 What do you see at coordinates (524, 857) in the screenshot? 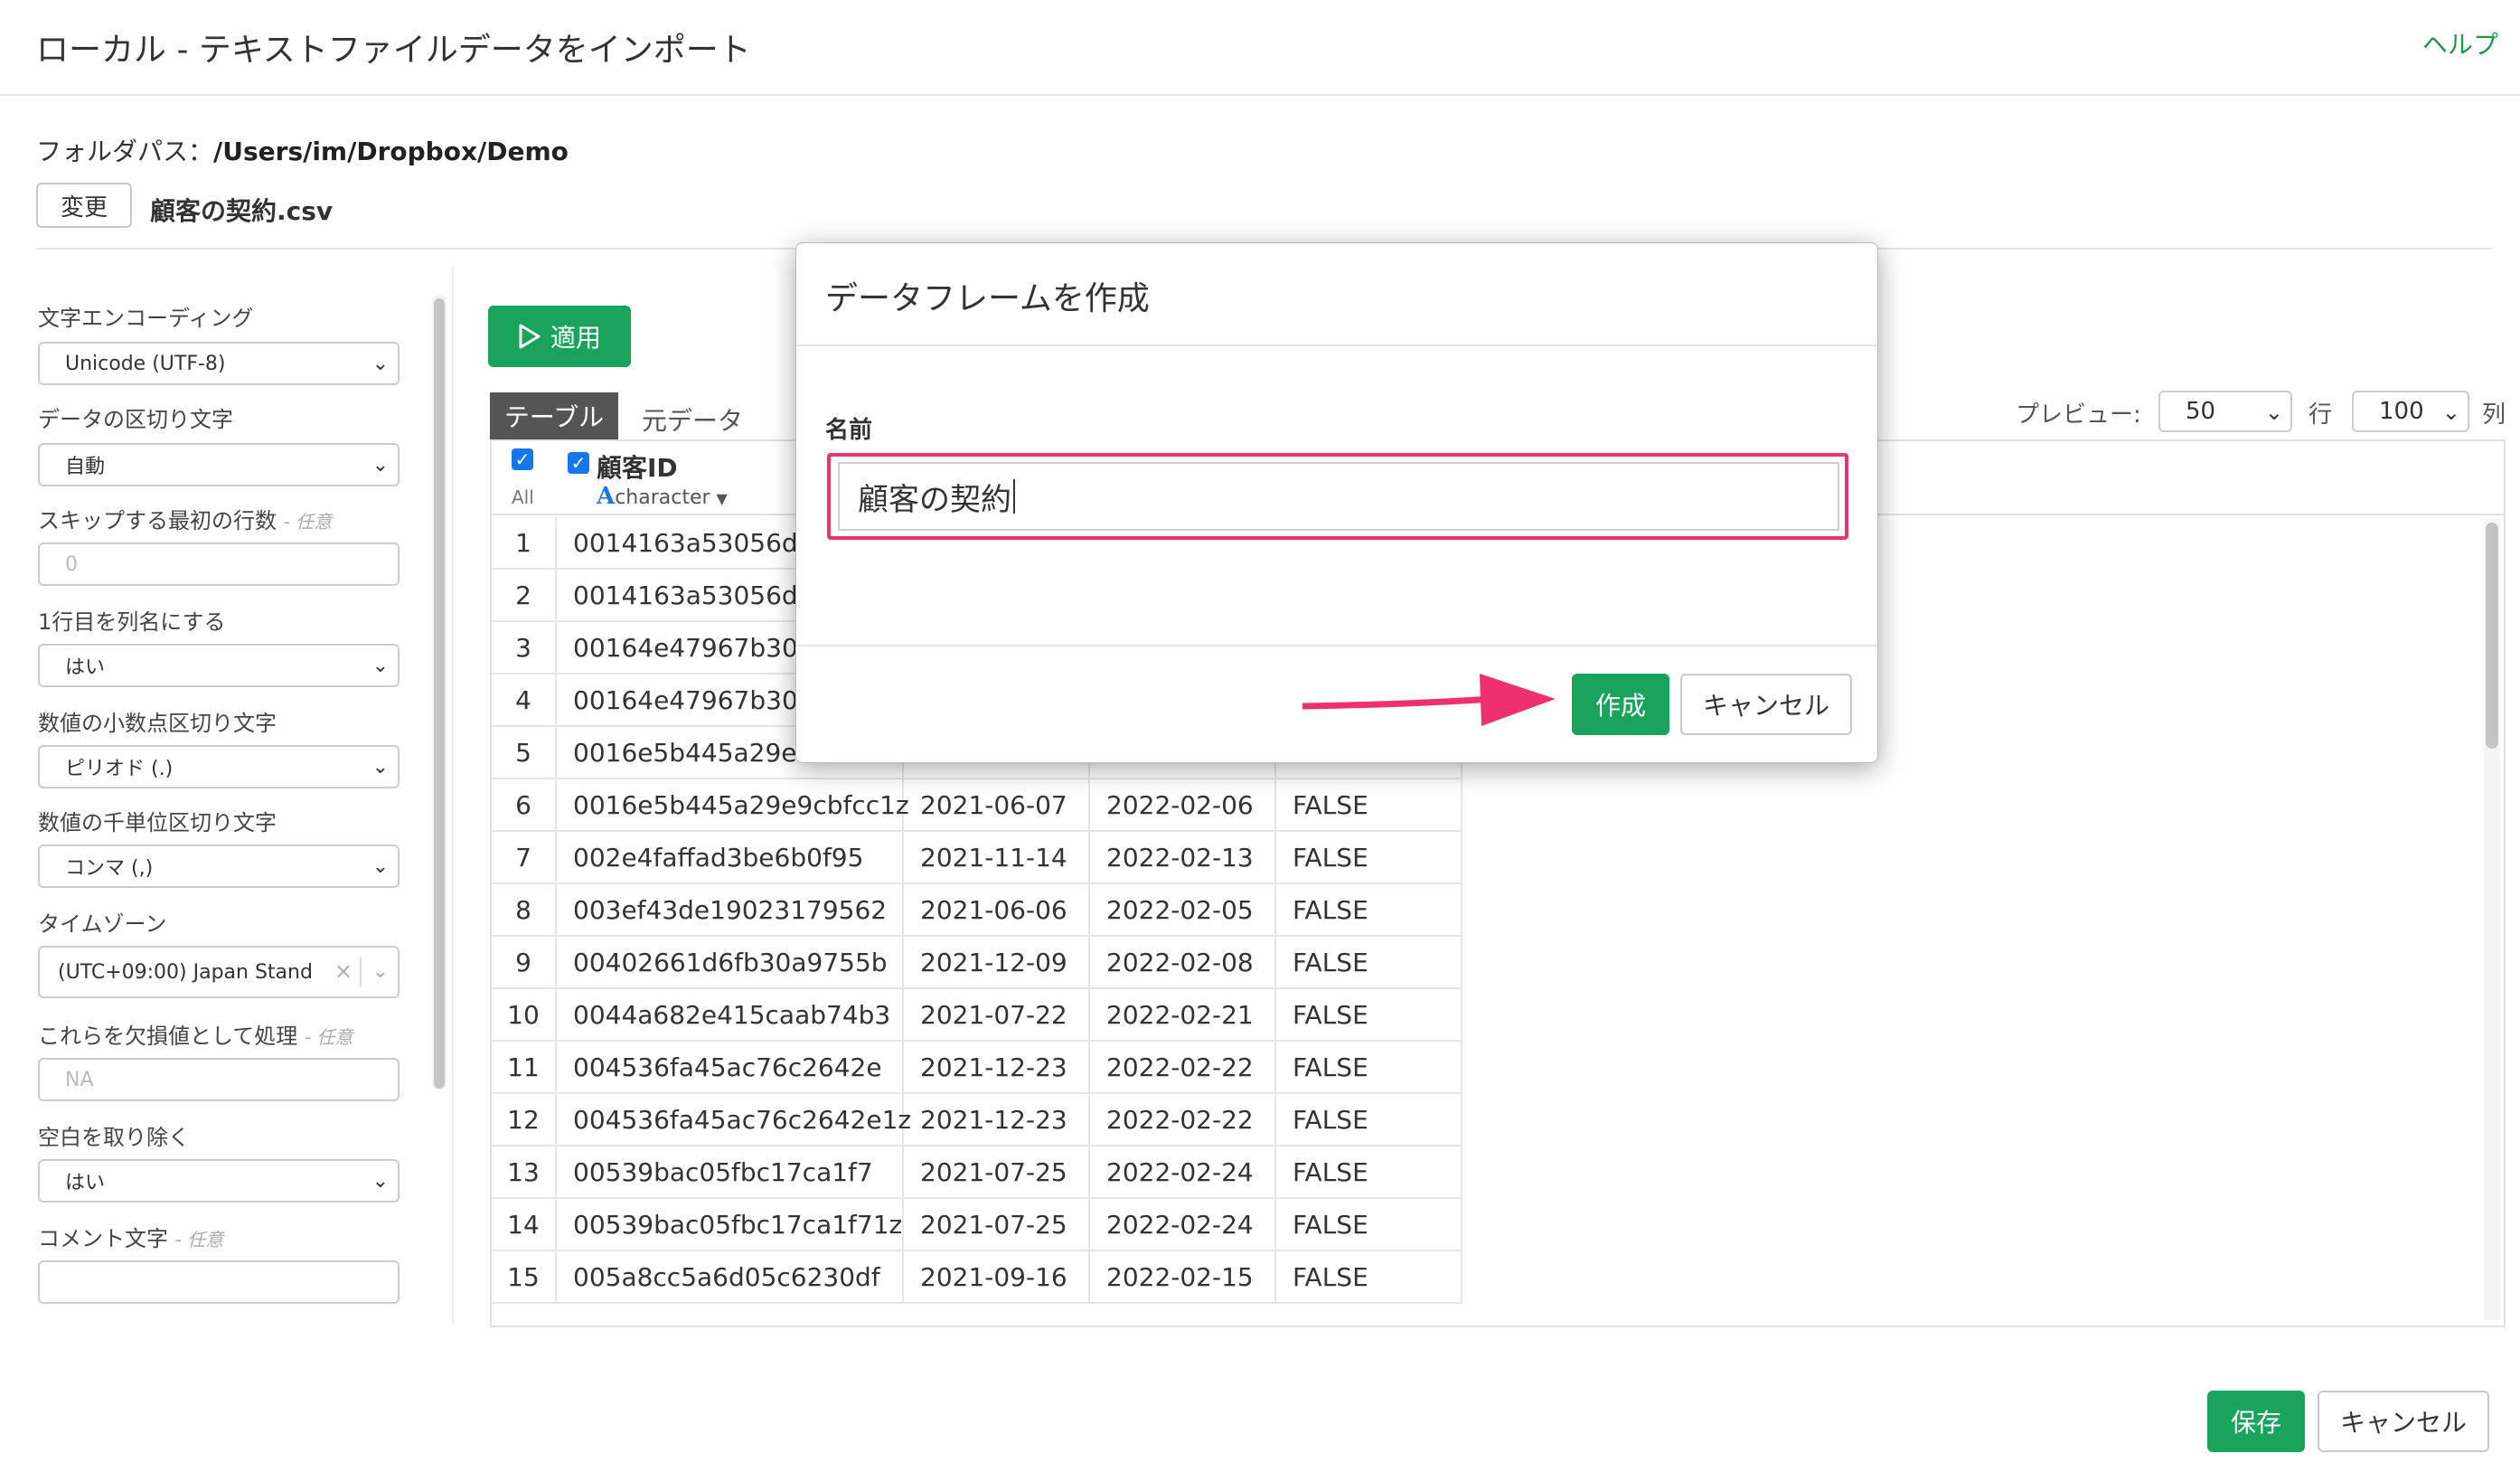
I see `row-number: 7` at bounding box center [524, 857].